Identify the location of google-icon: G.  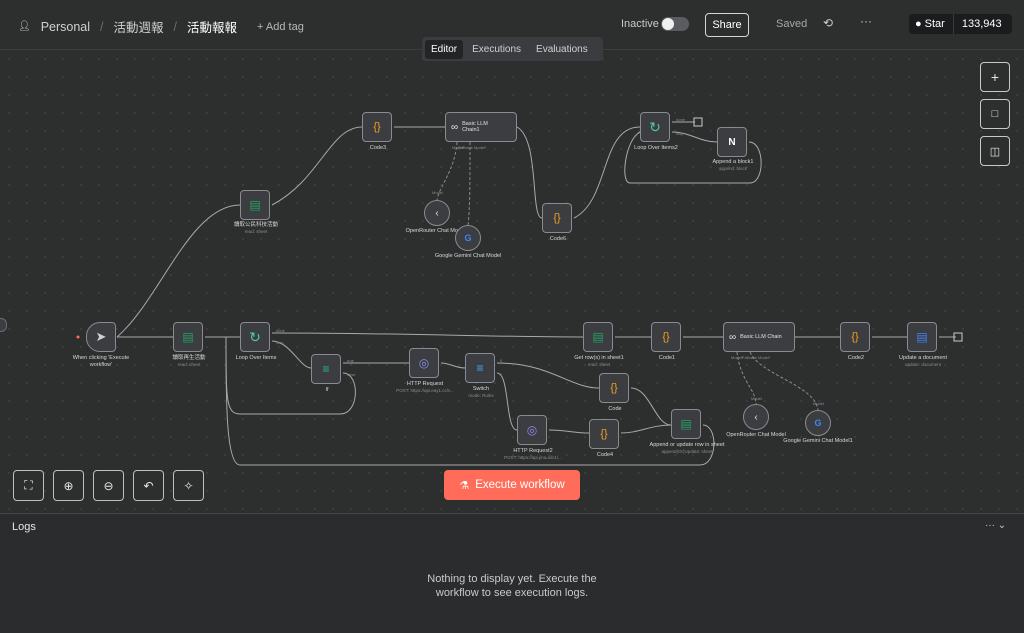
(818, 423).